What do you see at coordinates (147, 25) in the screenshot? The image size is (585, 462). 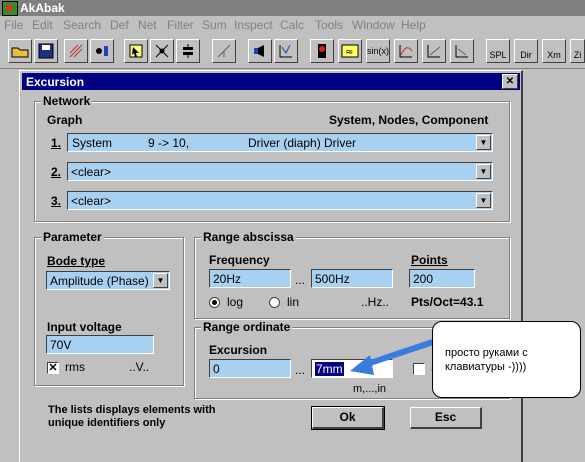 I see `menu-net: Net` at bounding box center [147, 25].